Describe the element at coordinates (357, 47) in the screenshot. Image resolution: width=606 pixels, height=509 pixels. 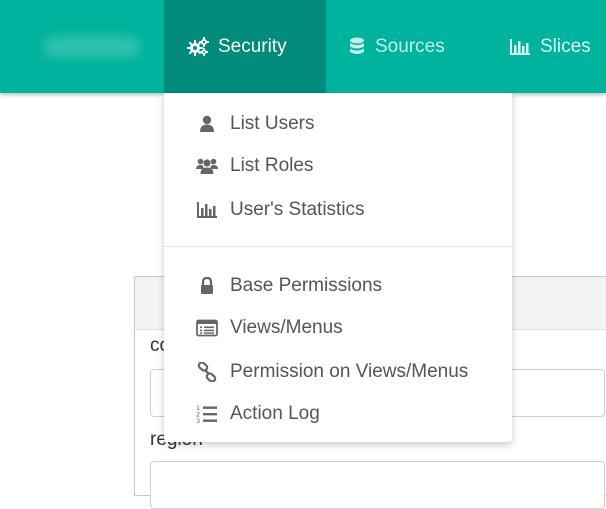
I see `database-icon` at that location.